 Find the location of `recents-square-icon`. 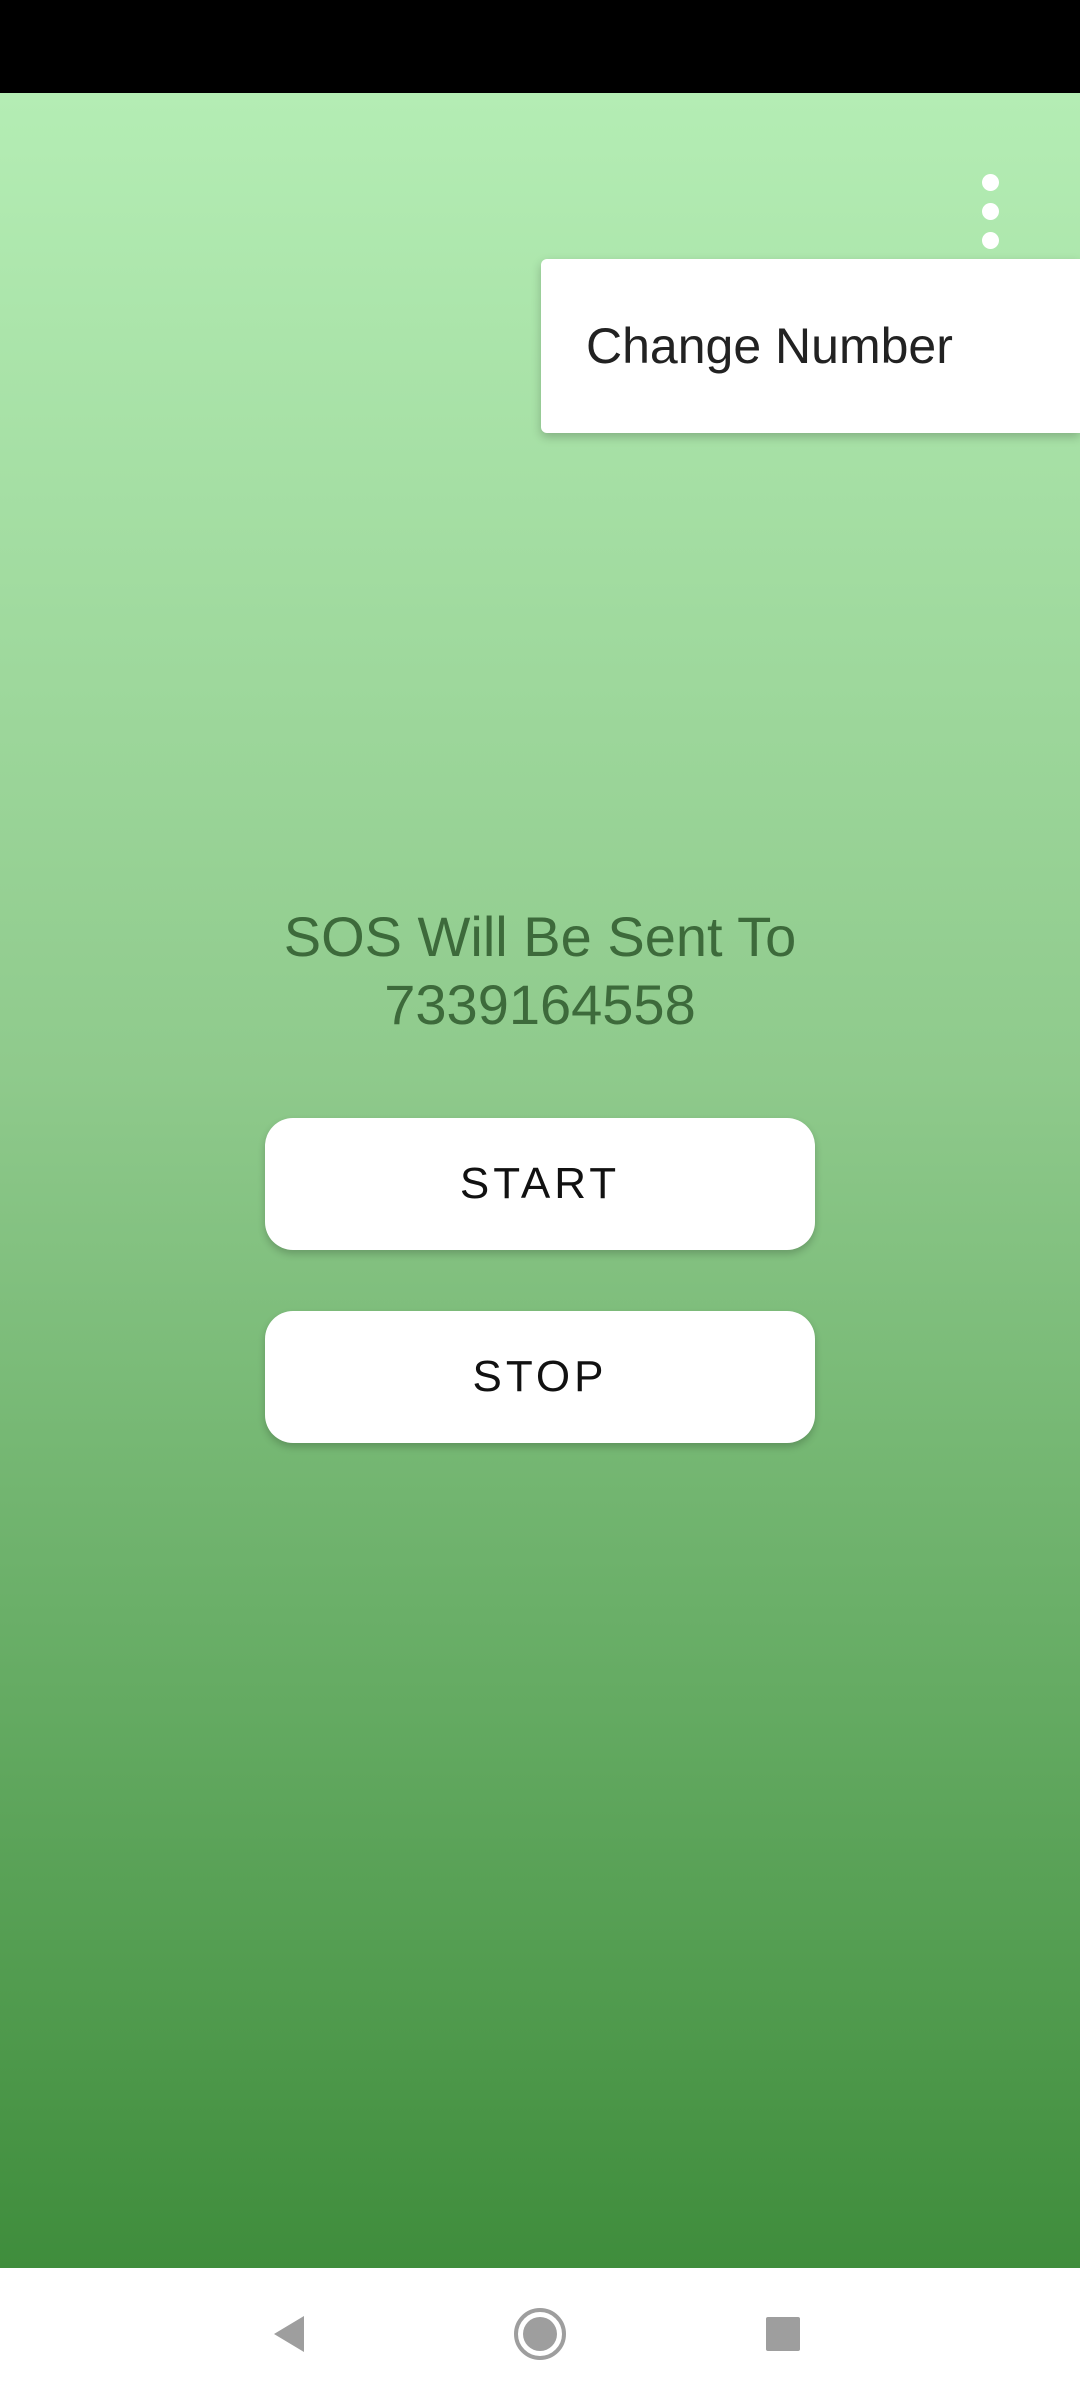

recents-square-icon is located at coordinates (783, 2334).